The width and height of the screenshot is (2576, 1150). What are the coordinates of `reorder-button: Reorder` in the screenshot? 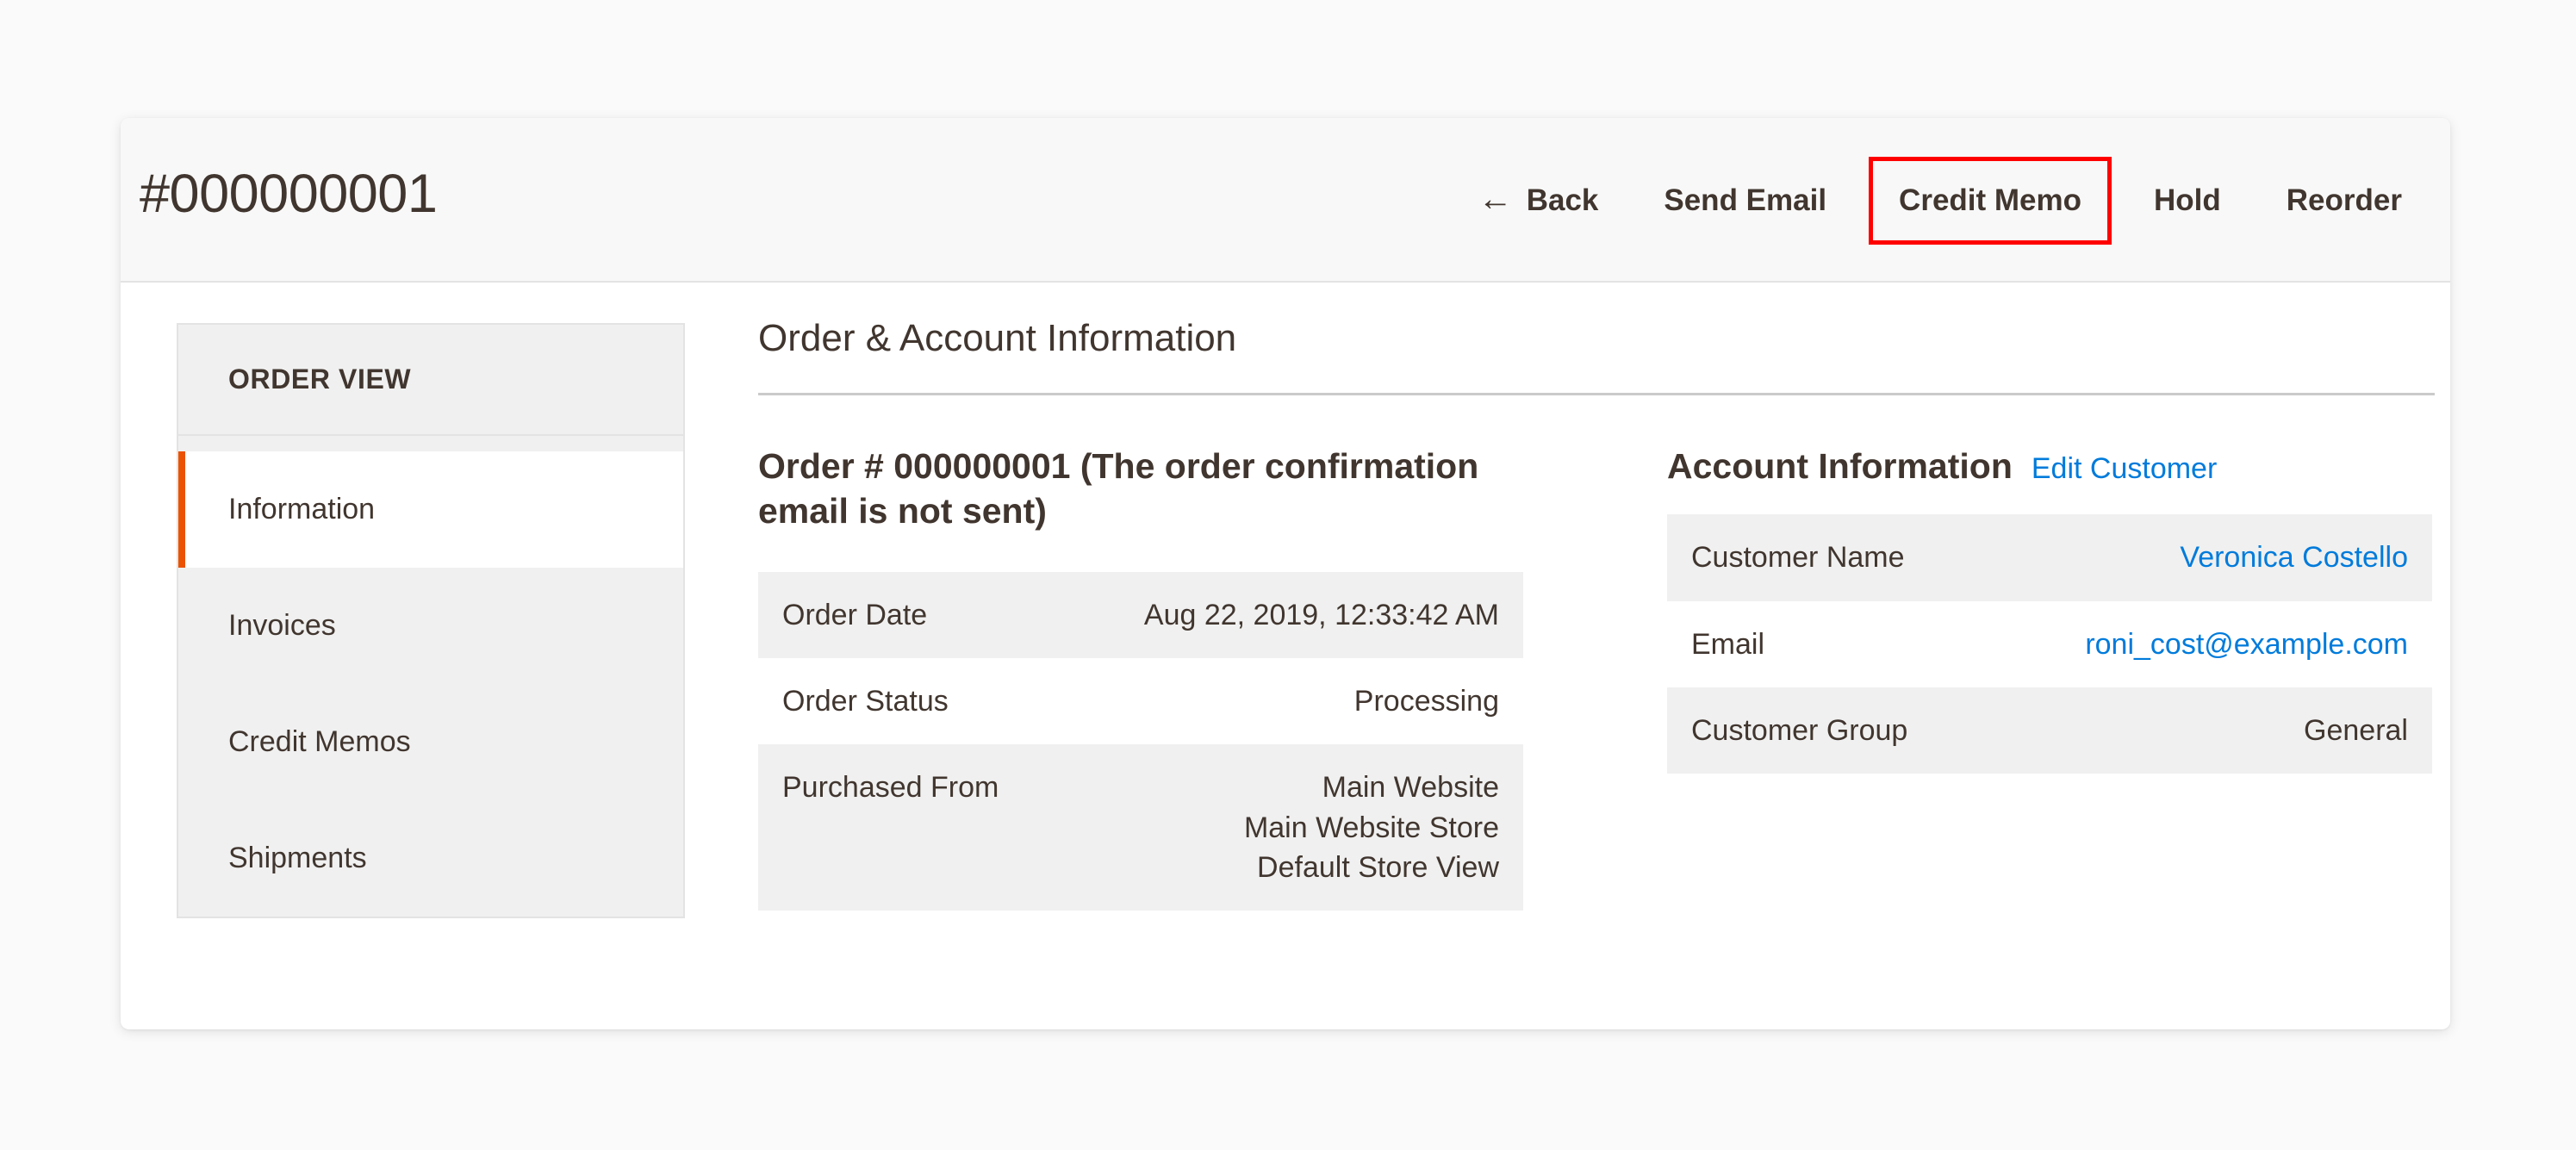 It's located at (2345, 201).